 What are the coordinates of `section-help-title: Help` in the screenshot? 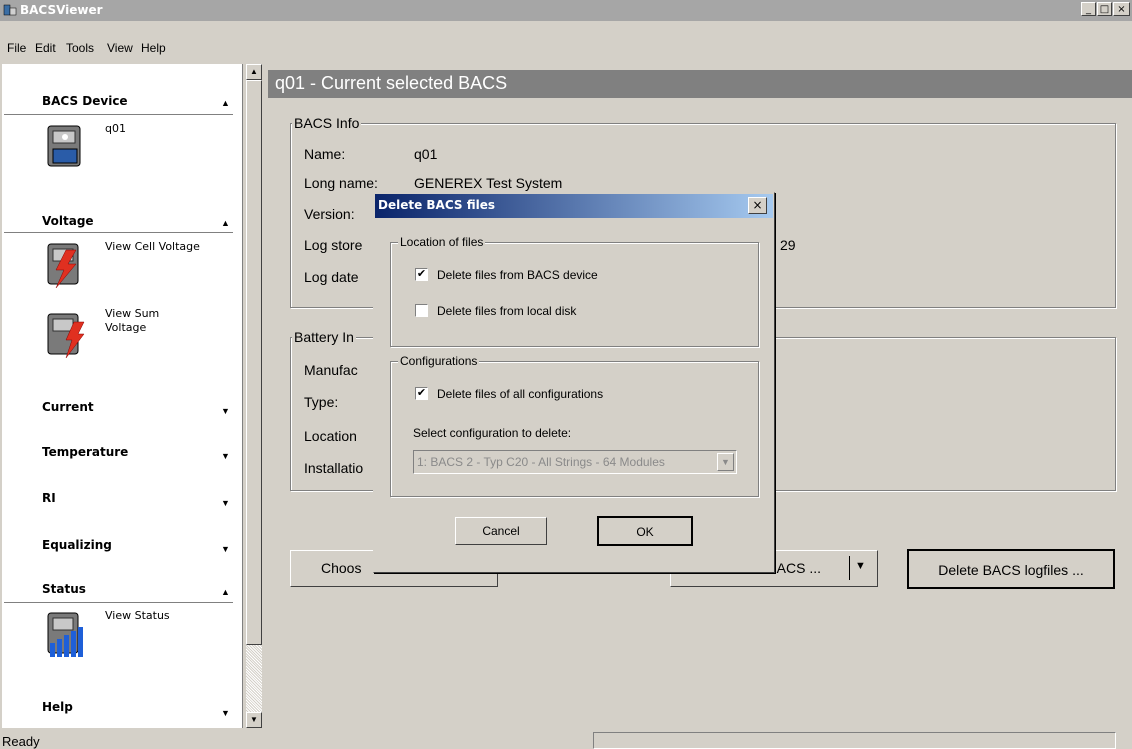 It's located at (57, 707).